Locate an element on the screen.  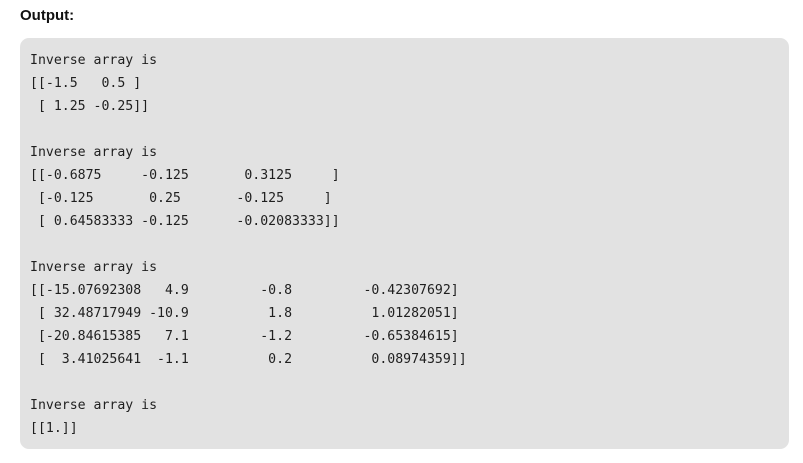
output-line: [ 1.25 -0.25]] is located at coordinates (90, 106).